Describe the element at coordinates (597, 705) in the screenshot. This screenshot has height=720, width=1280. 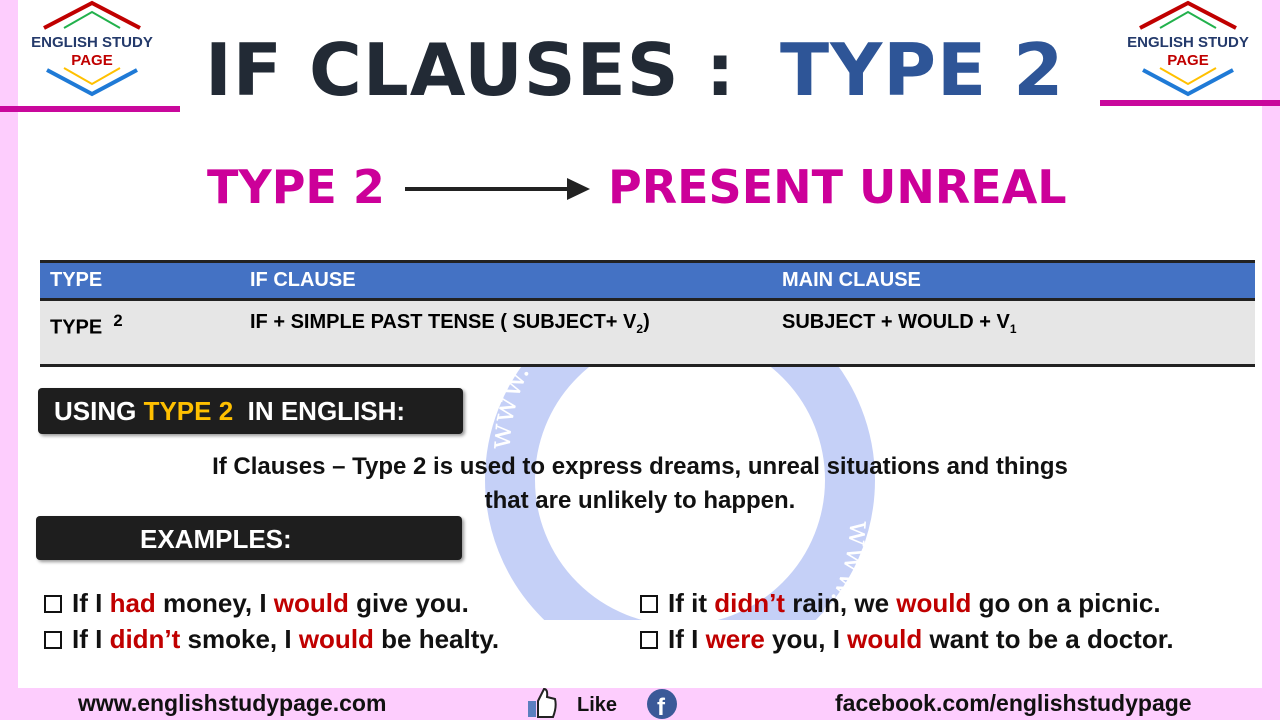
I see `like-label: Like` at that location.